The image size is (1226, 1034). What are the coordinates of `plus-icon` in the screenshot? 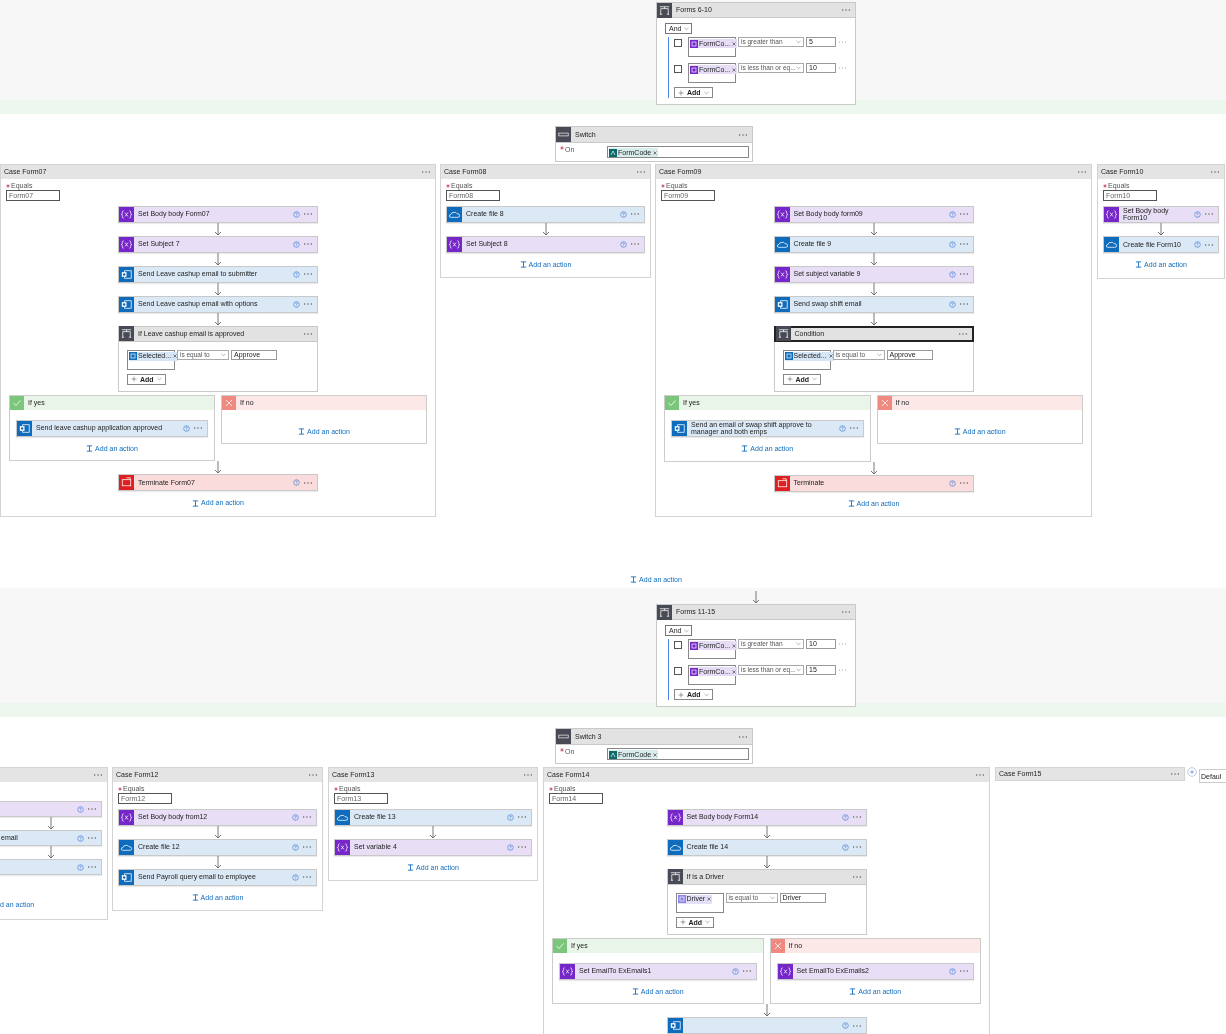 It's located at (789, 379).